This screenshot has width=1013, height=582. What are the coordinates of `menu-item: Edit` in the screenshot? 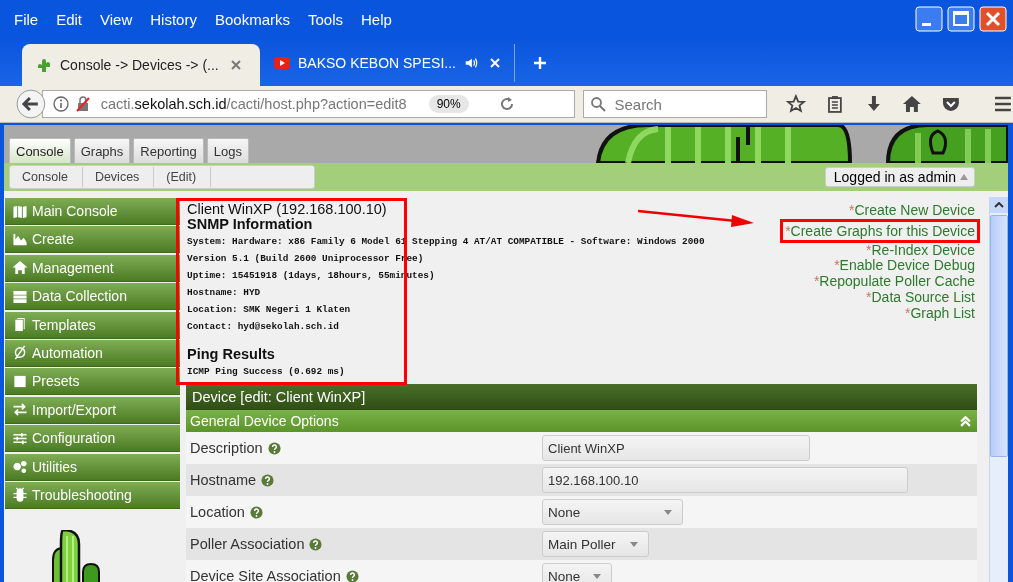 It's located at (69, 19).